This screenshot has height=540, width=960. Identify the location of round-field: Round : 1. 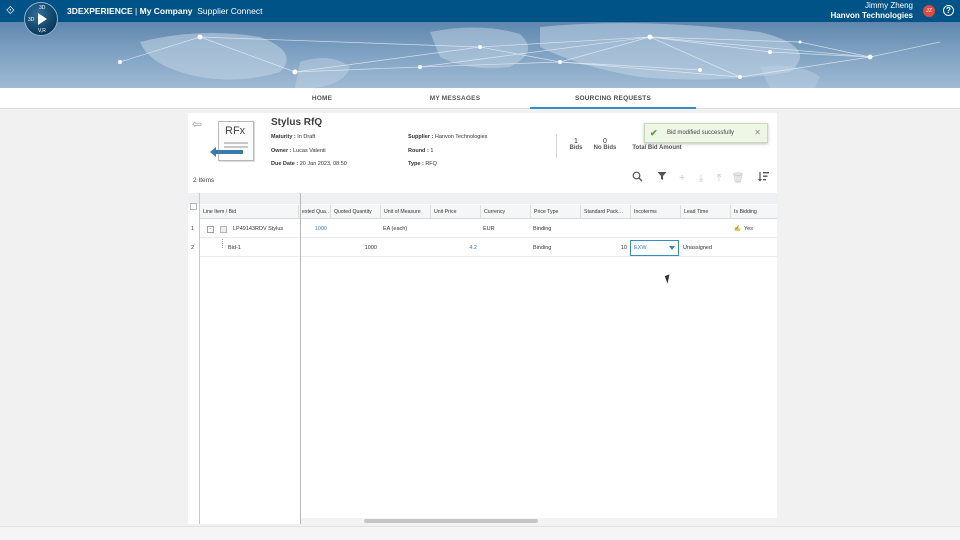
(420, 151).